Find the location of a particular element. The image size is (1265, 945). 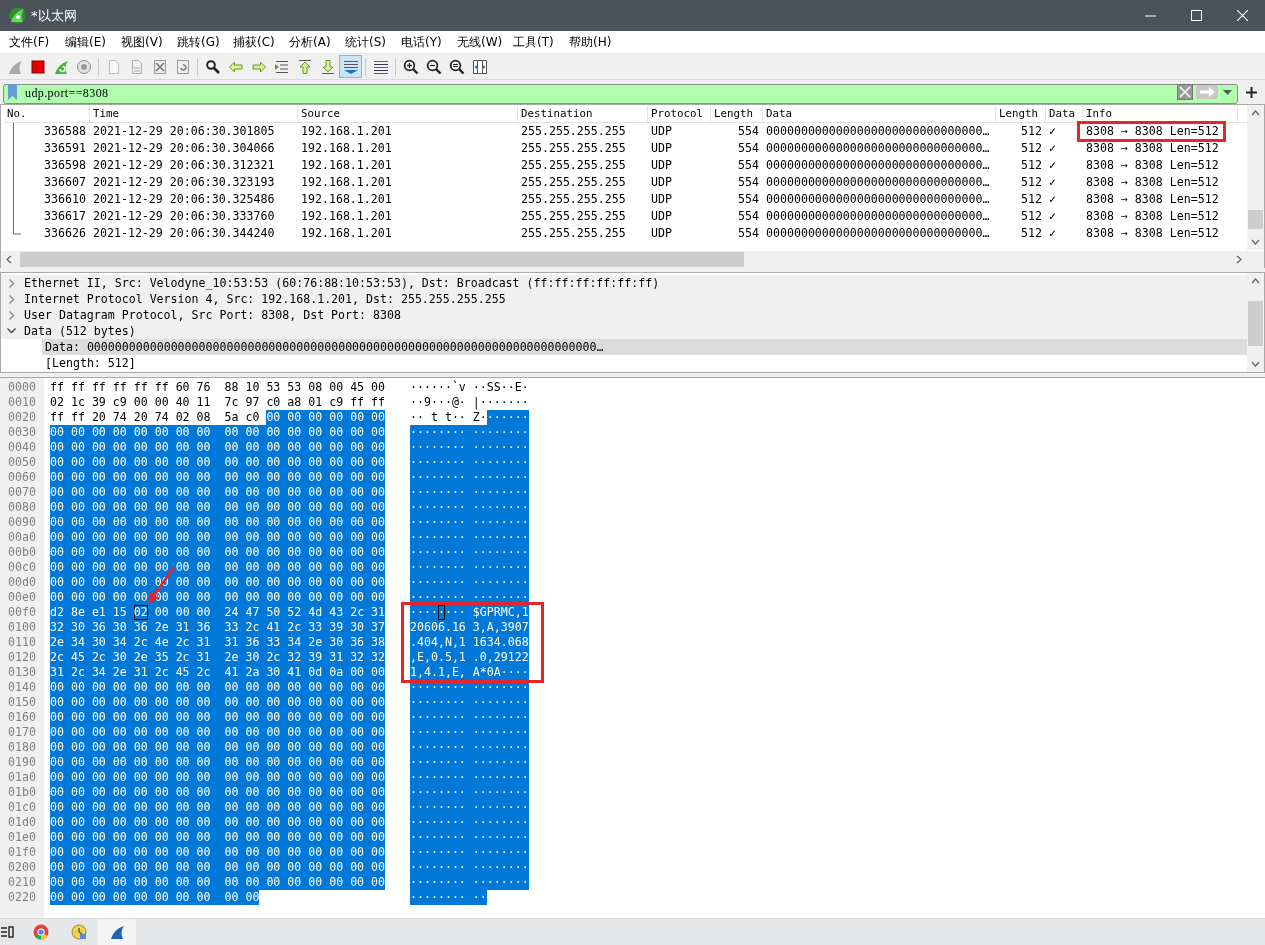

table-cell-text: 336626 is located at coordinates (65, 233).